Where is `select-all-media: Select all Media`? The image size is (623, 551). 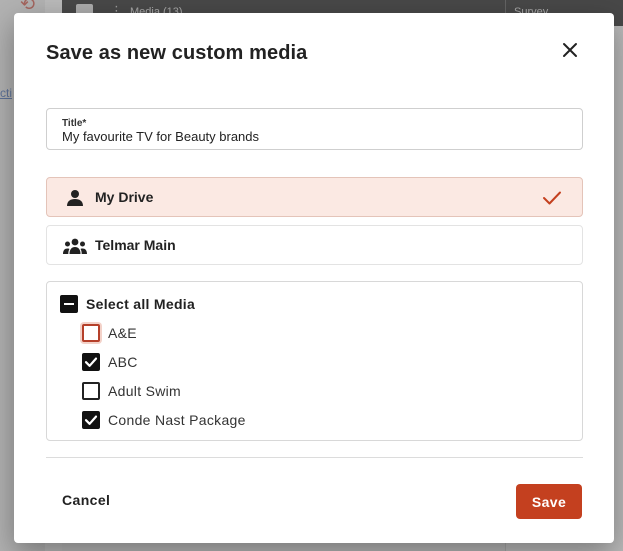 select-all-media: Select all Media is located at coordinates (127, 304).